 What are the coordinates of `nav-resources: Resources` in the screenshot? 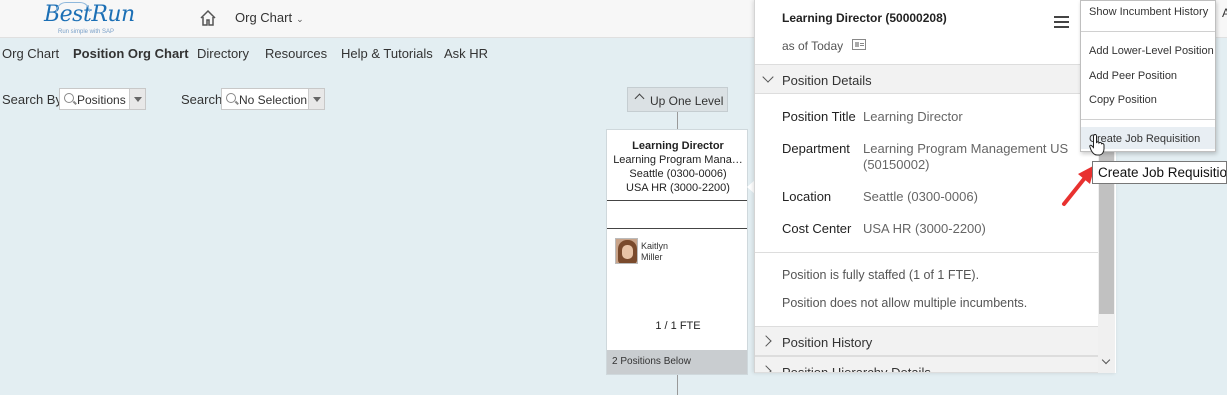 It's located at (296, 53).